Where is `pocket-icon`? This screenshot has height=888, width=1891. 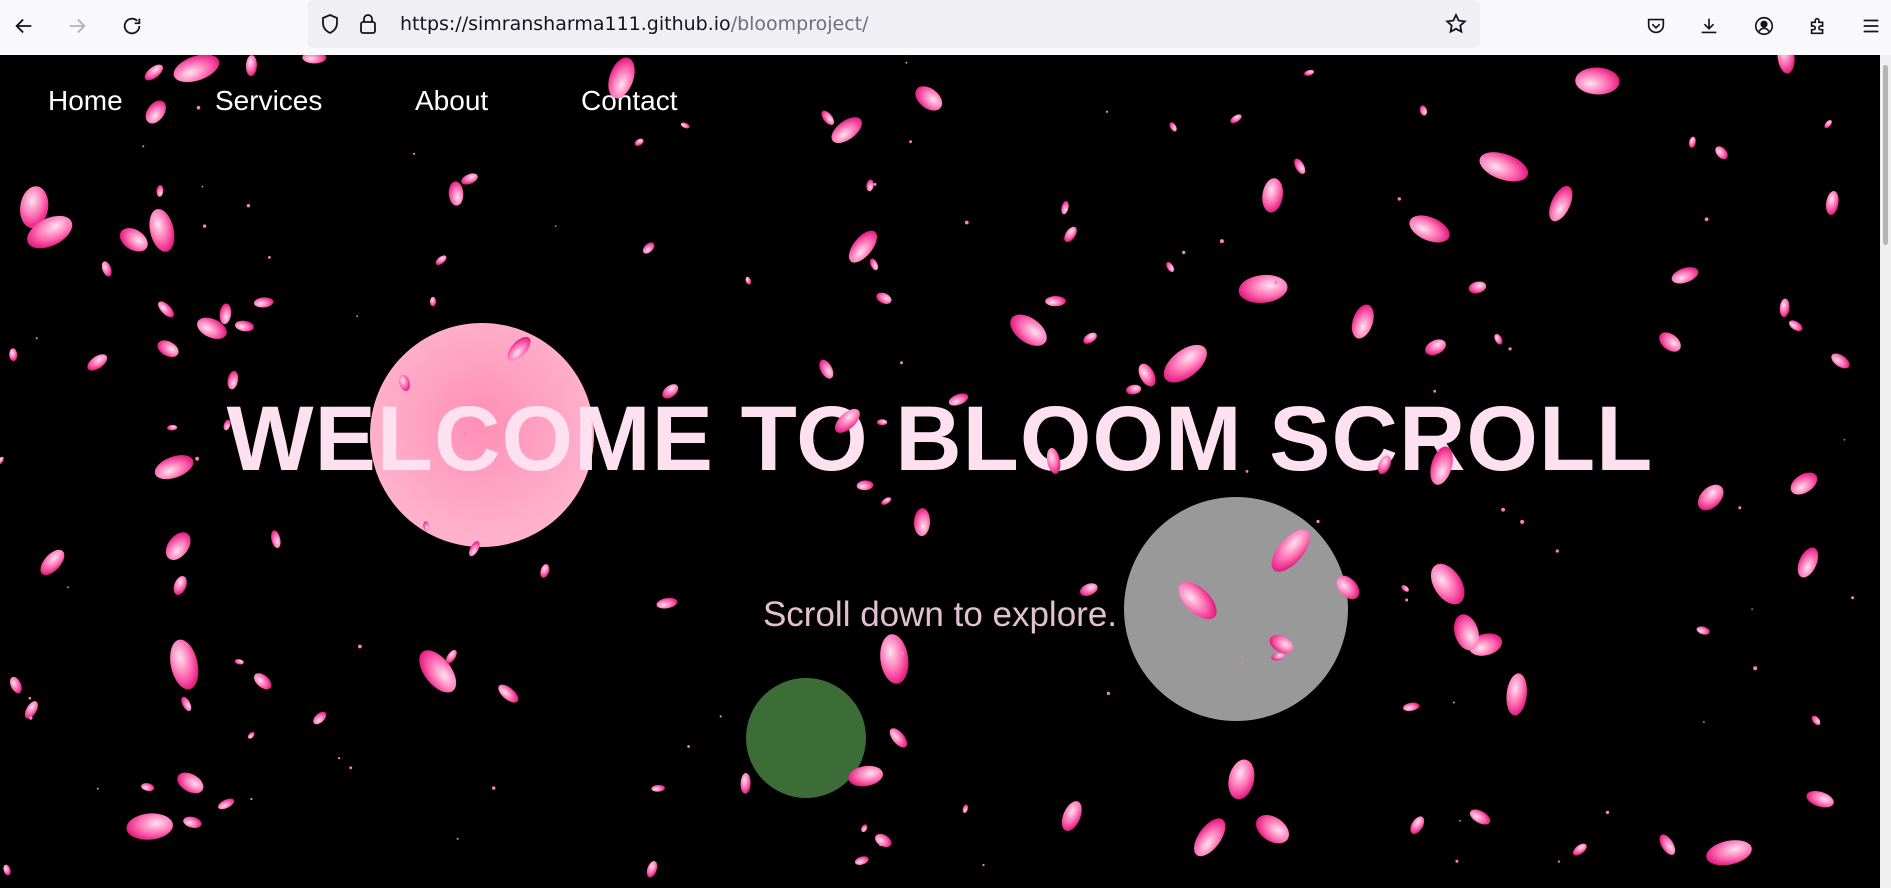 pocket-icon is located at coordinates (1656, 26).